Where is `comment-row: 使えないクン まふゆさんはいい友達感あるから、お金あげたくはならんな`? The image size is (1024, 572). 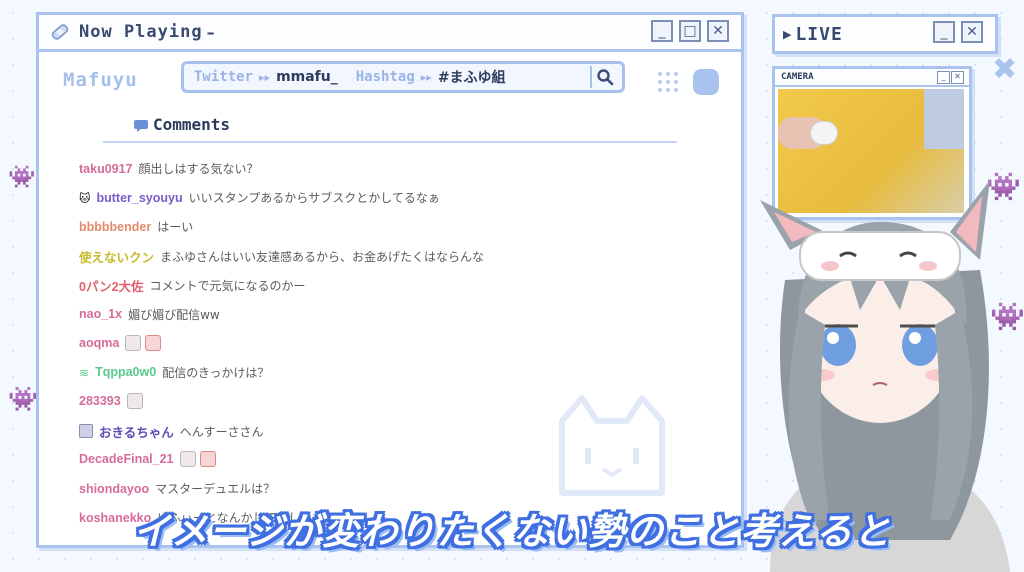
comment-row: 使えないクン まふゆさんはいい友達感あるから、お金あげたくはならんな is located at coordinates (281, 256).